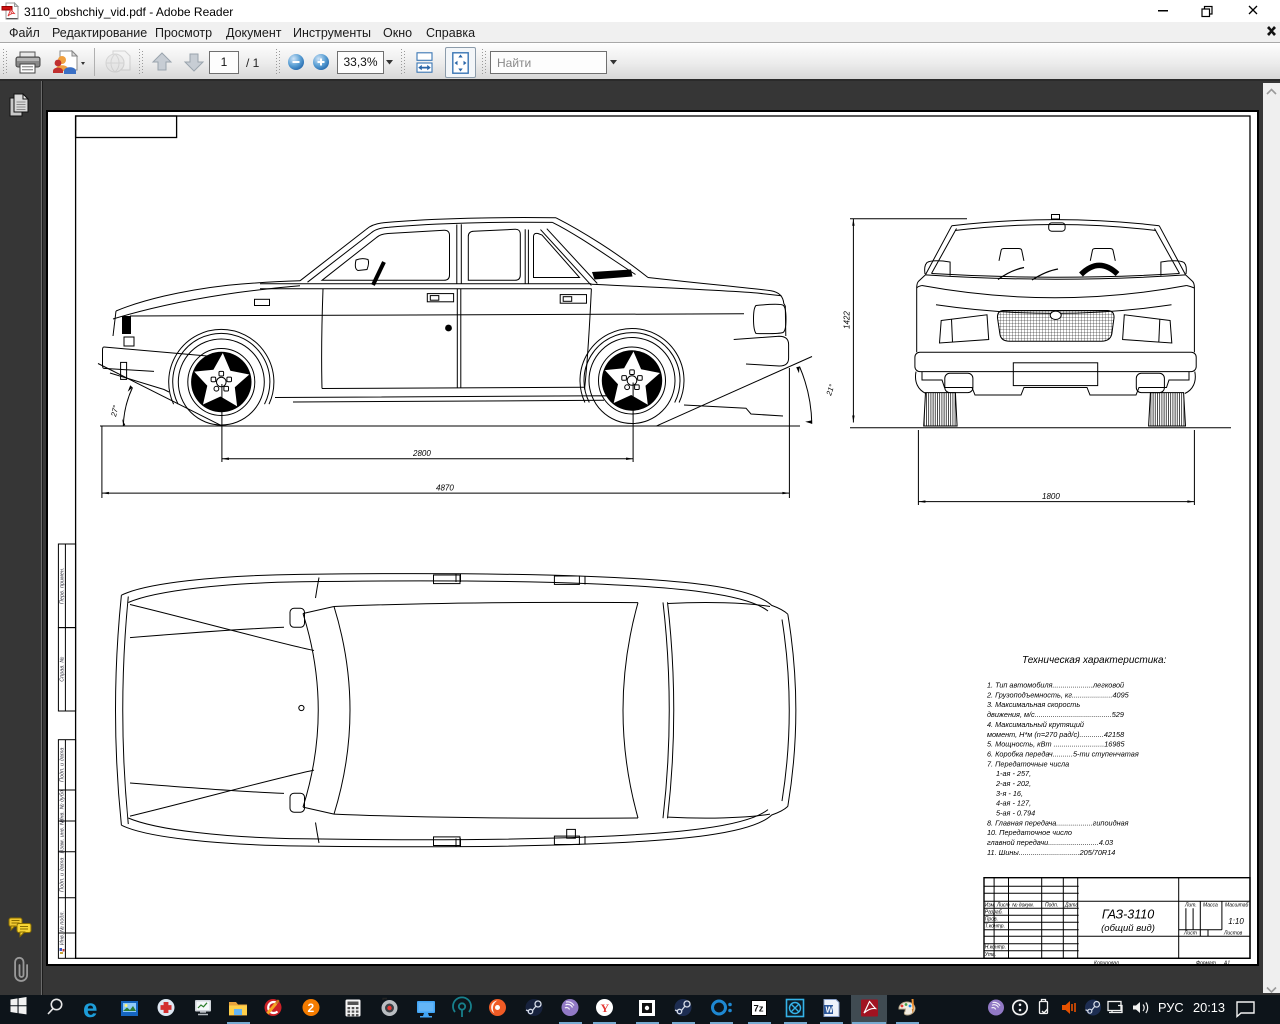  Describe the element at coordinates (1190, 934) in the screenshot. I see `svg-text: Лист` at that location.